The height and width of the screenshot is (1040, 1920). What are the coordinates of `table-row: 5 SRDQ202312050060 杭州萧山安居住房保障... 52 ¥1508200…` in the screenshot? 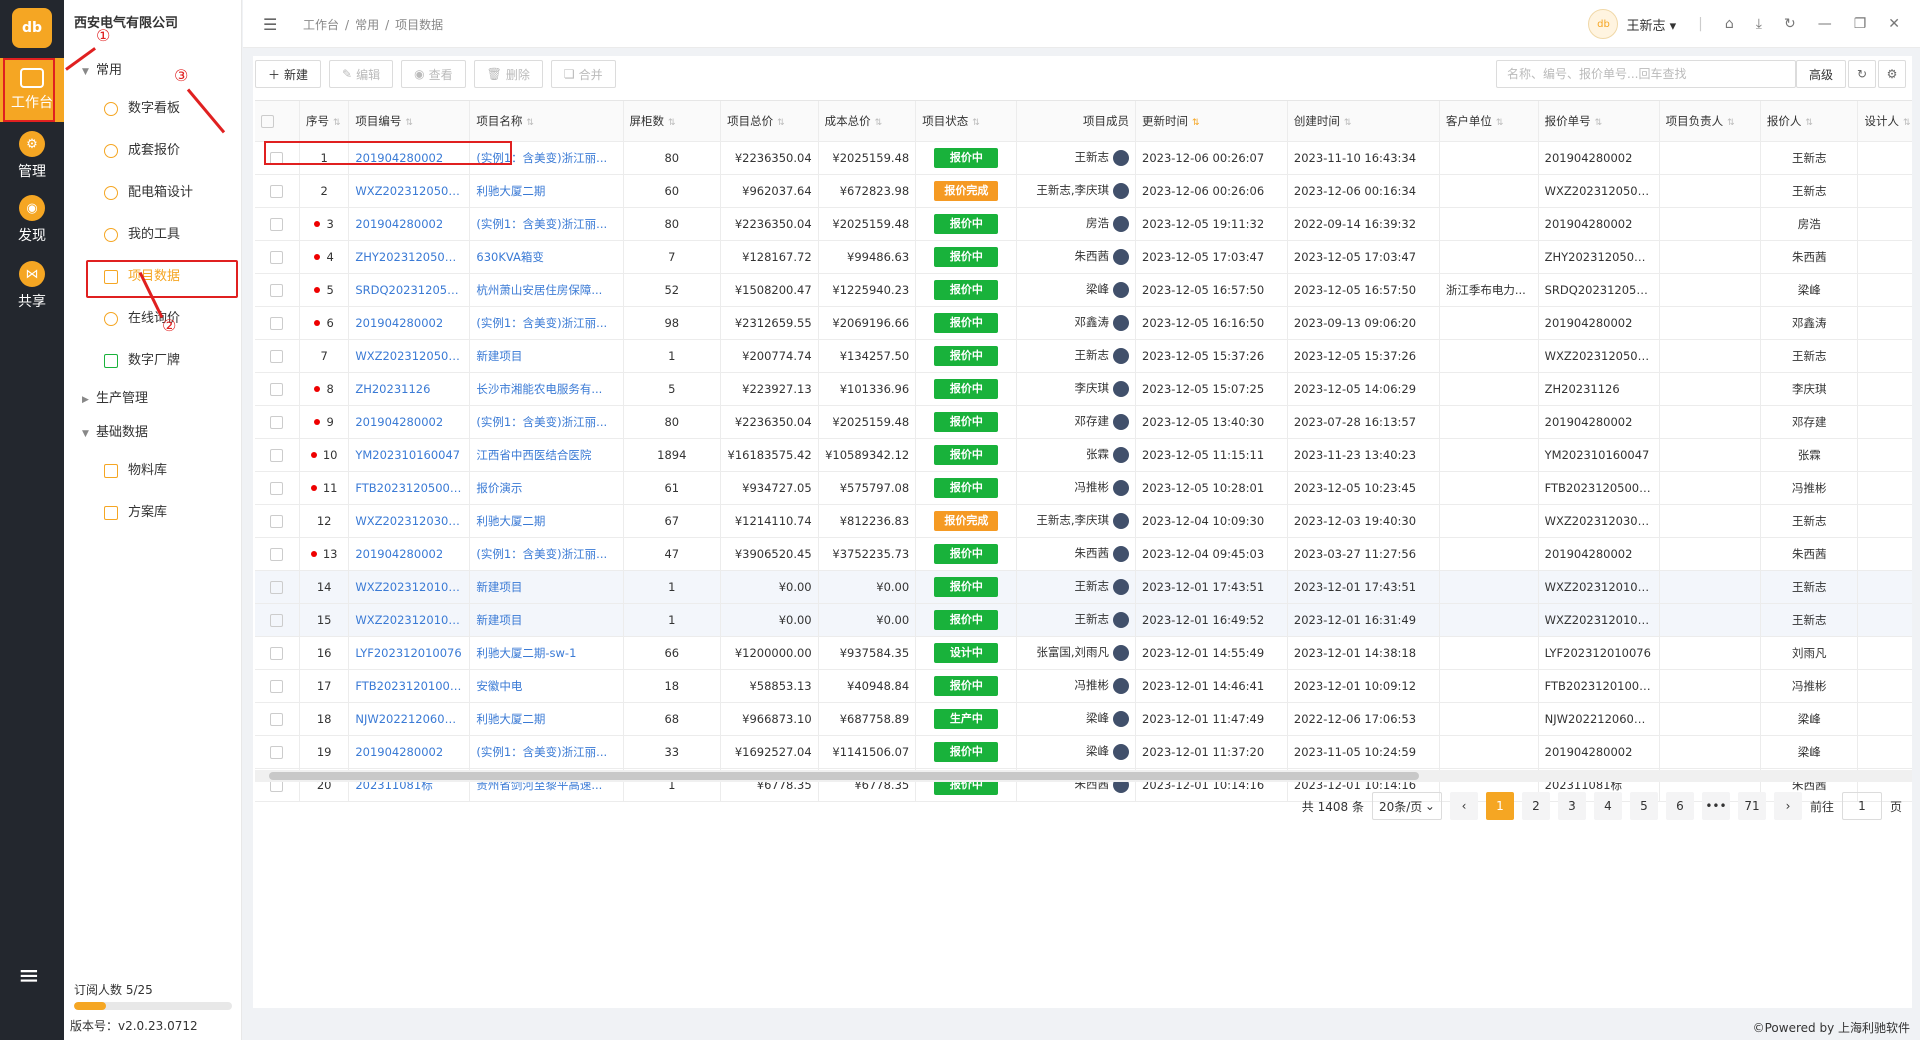 It's located at (1083, 290).